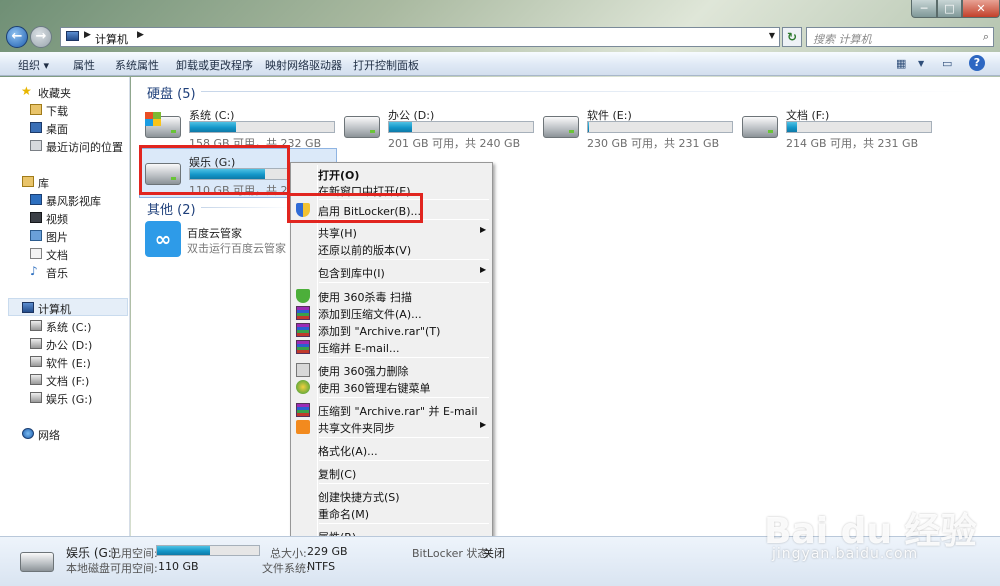 The width and height of the screenshot is (1000, 586). What do you see at coordinates (500, 10) in the screenshot?
I see `title-bar` at bounding box center [500, 10].